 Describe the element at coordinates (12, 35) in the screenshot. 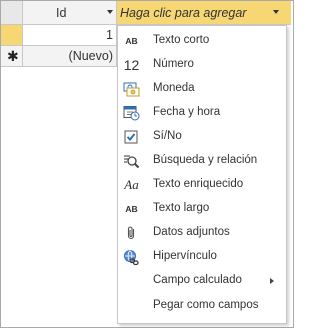

I see `row-selector` at that location.